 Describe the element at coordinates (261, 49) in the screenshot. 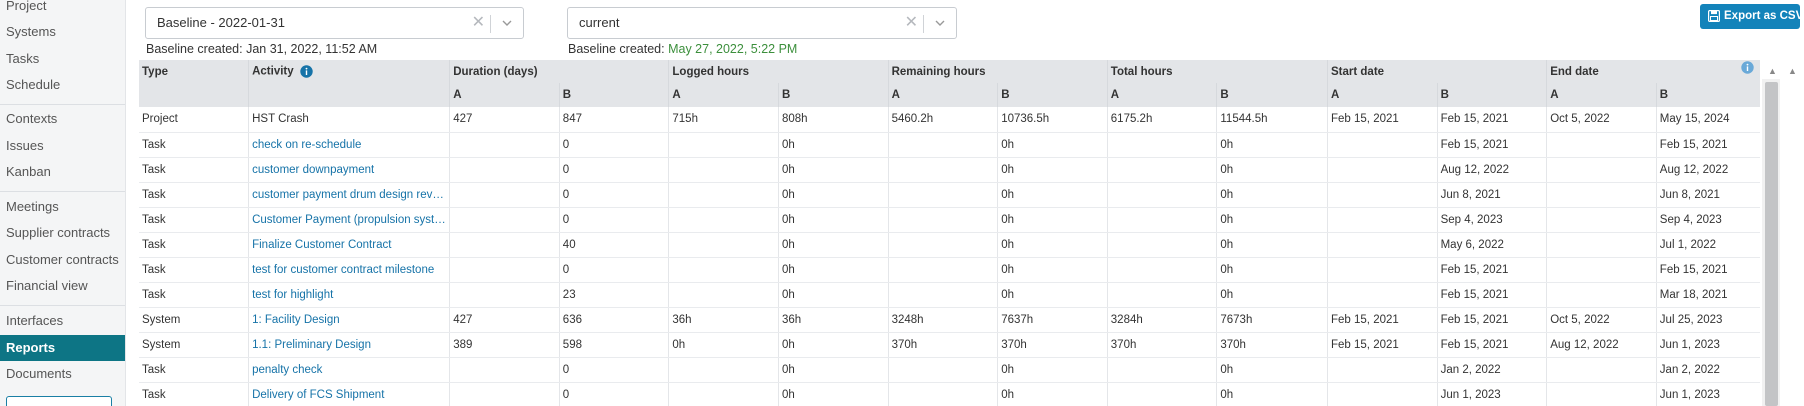

I see `baseline-a-created: Baseline created: Jan 31, 2022, 11:52 AM` at that location.